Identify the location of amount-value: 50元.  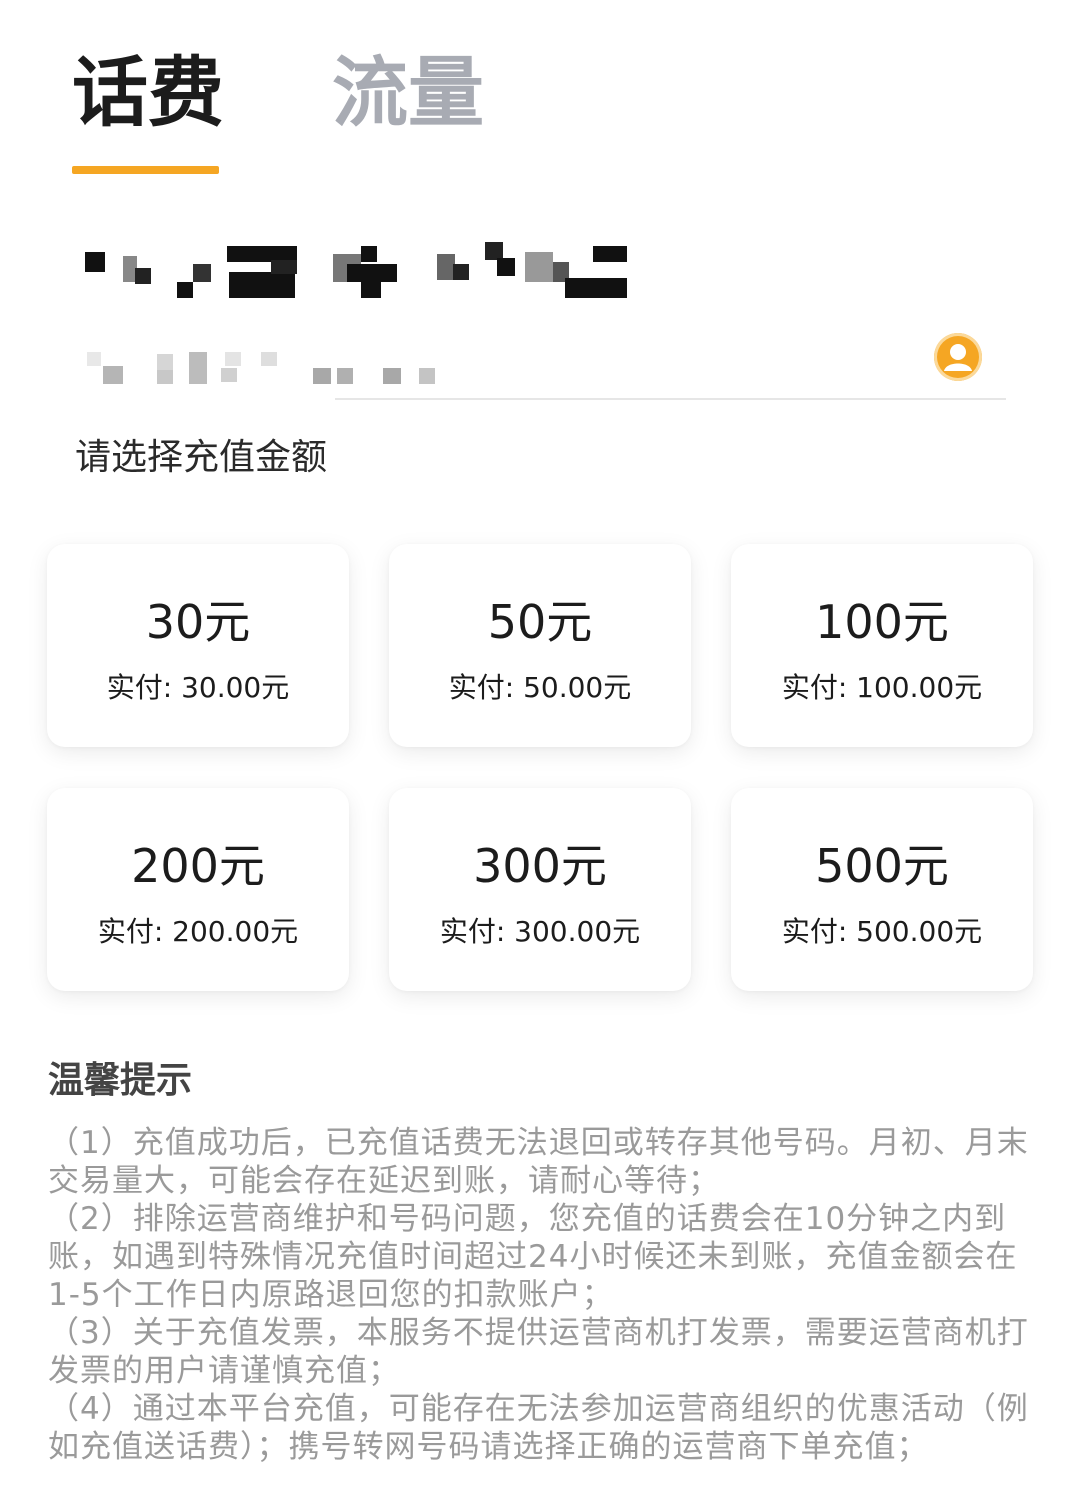
(540, 622).